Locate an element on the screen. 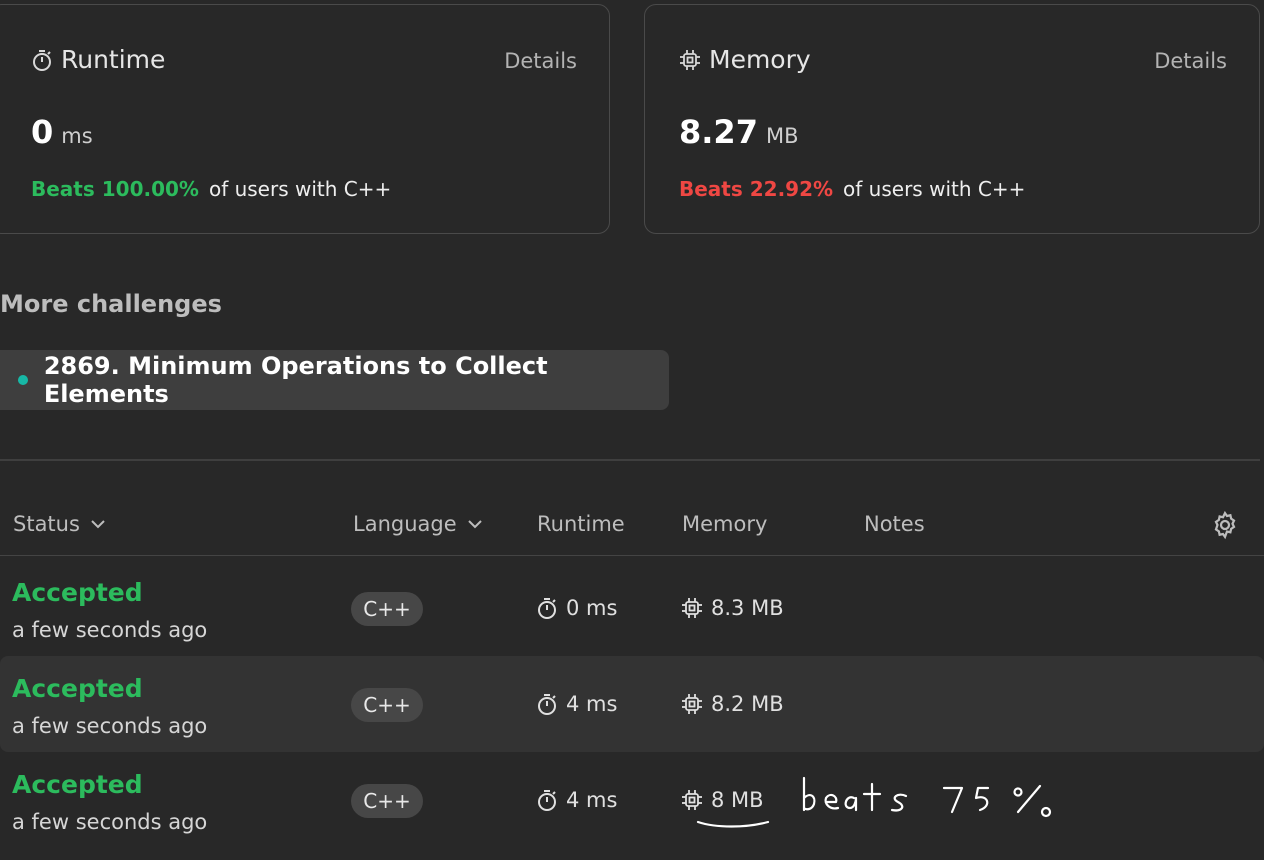 The image size is (1264, 860). memory-value: 8.3 MB is located at coordinates (747, 608).